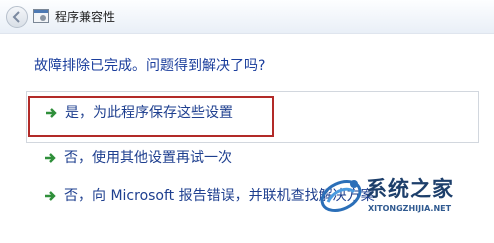 The width and height of the screenshot is (494, 243). Describe the element at coordinates (410, 189) in the screenshot. I see `watermark-name: 系统之家` at that location.